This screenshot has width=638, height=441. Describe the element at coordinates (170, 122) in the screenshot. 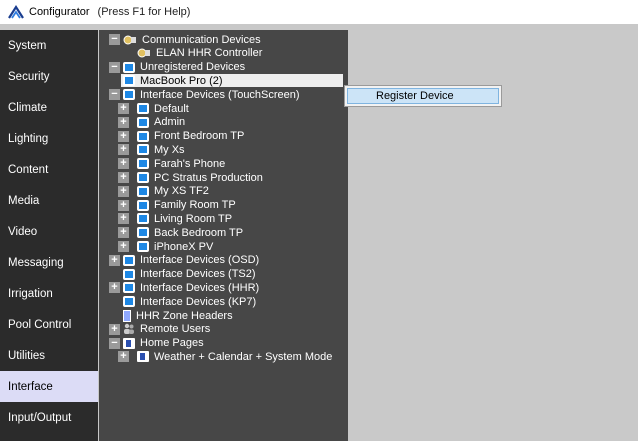

I see `tree-node-label: Admin` at that location.